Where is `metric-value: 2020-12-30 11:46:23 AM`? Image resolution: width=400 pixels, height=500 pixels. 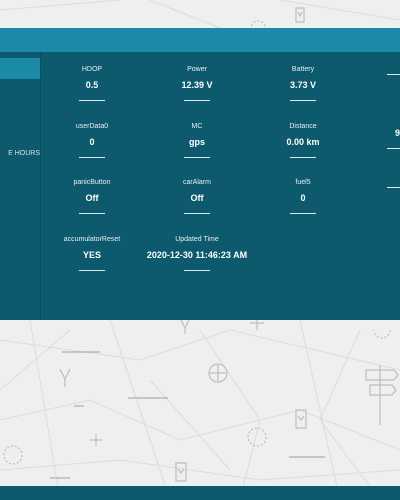 metric-value: 2020-12-30 11:46:23 AM is located at coordinates (197, 255).